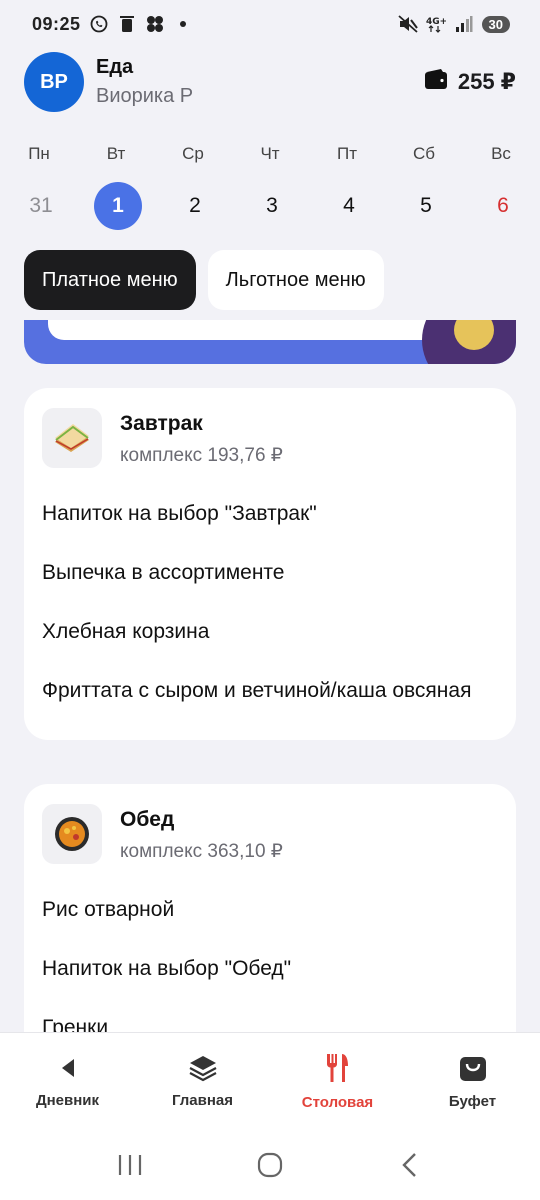 The height and width of the screenshot is (1200, 540). I want to click on date-6: 6, so click(503, 206).